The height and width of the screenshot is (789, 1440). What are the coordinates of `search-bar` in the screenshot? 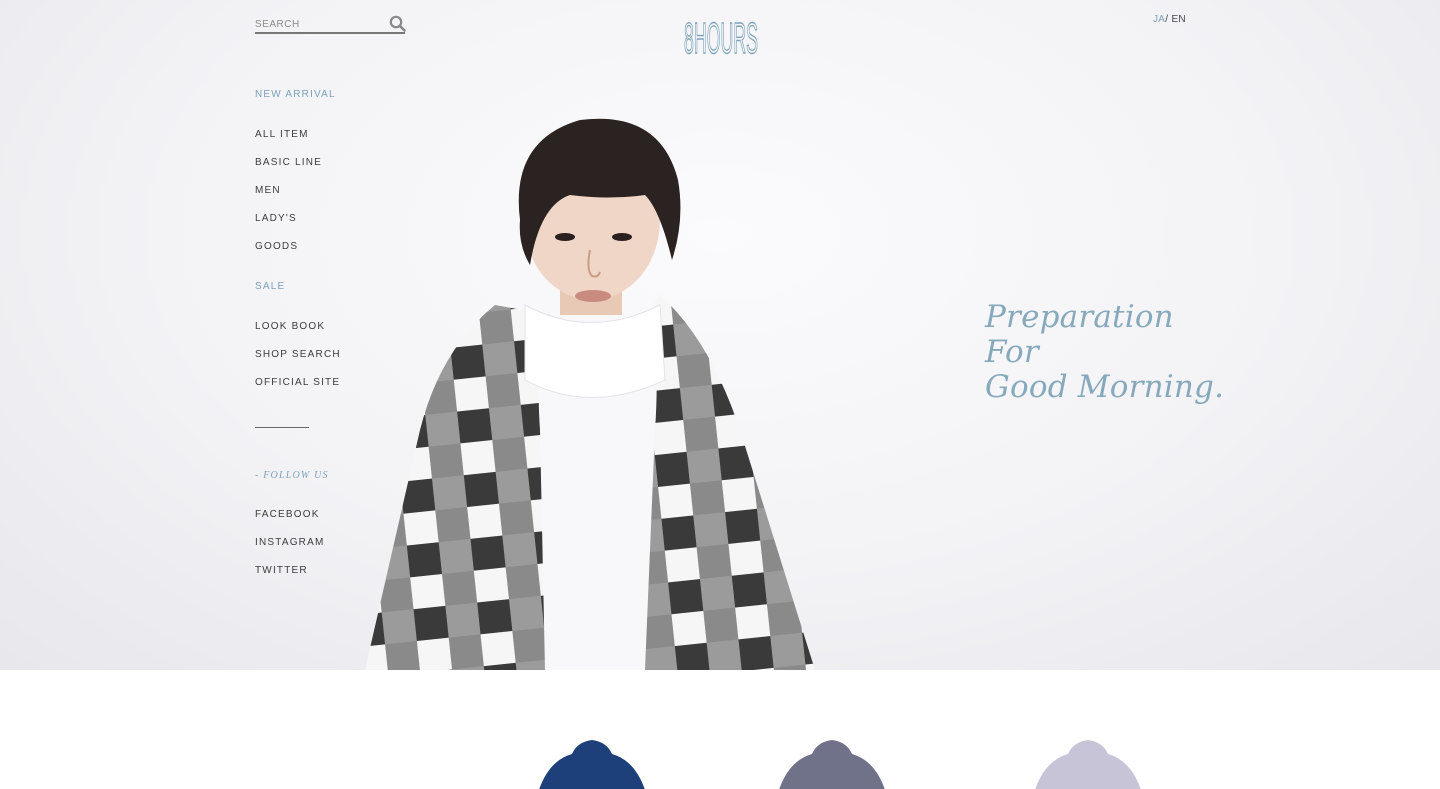 It's located at (330, 24).